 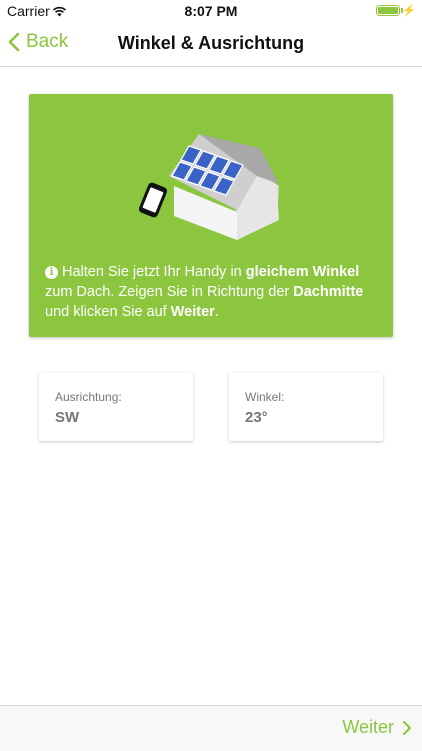 What do you see at coordinates (368, 727) in the screenshot?
I see `next-label: Weiter` at bounding box center [368, 727].